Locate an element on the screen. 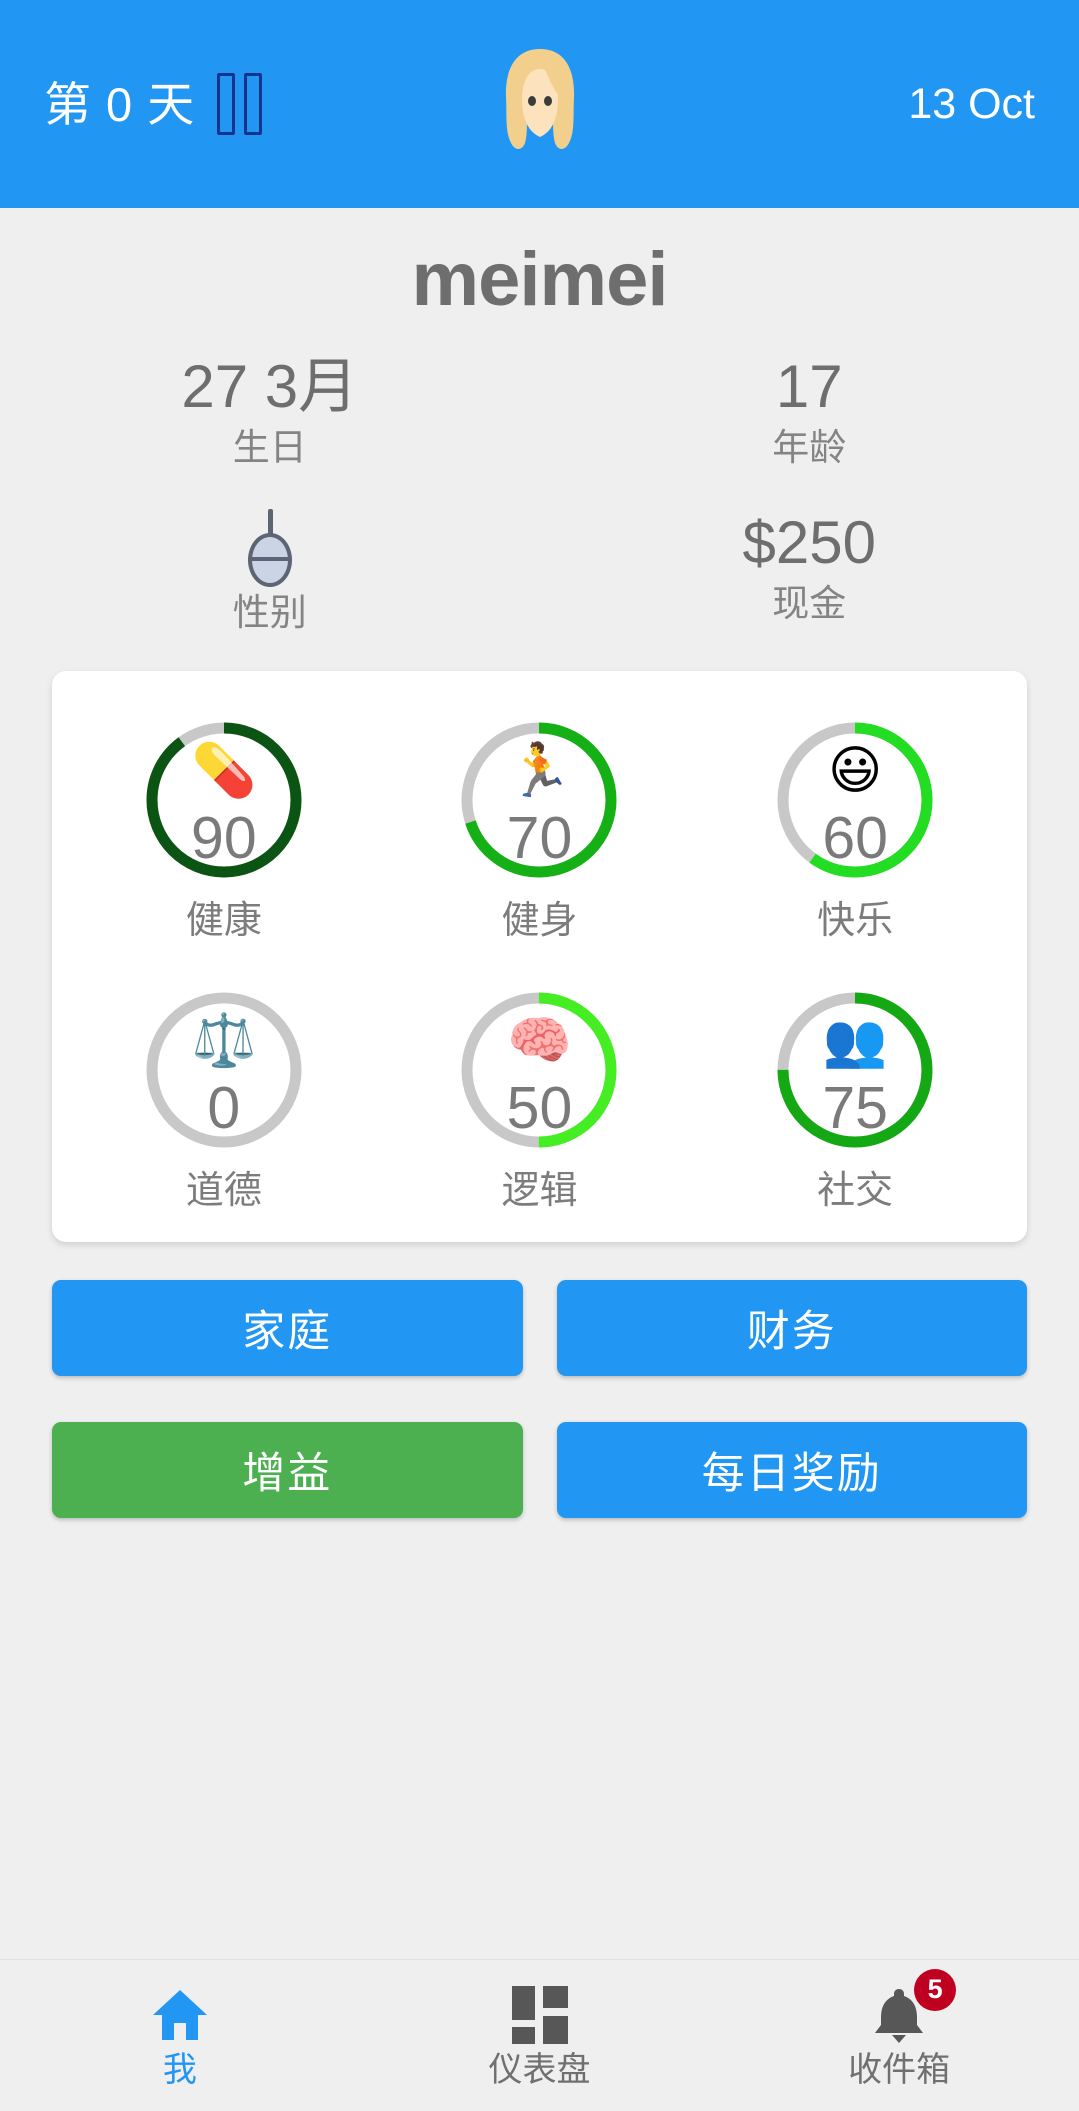 The width and height of the screenshot is (1079, 2111). stat-cash: $250 现金 is located at coordinates (809, 572).